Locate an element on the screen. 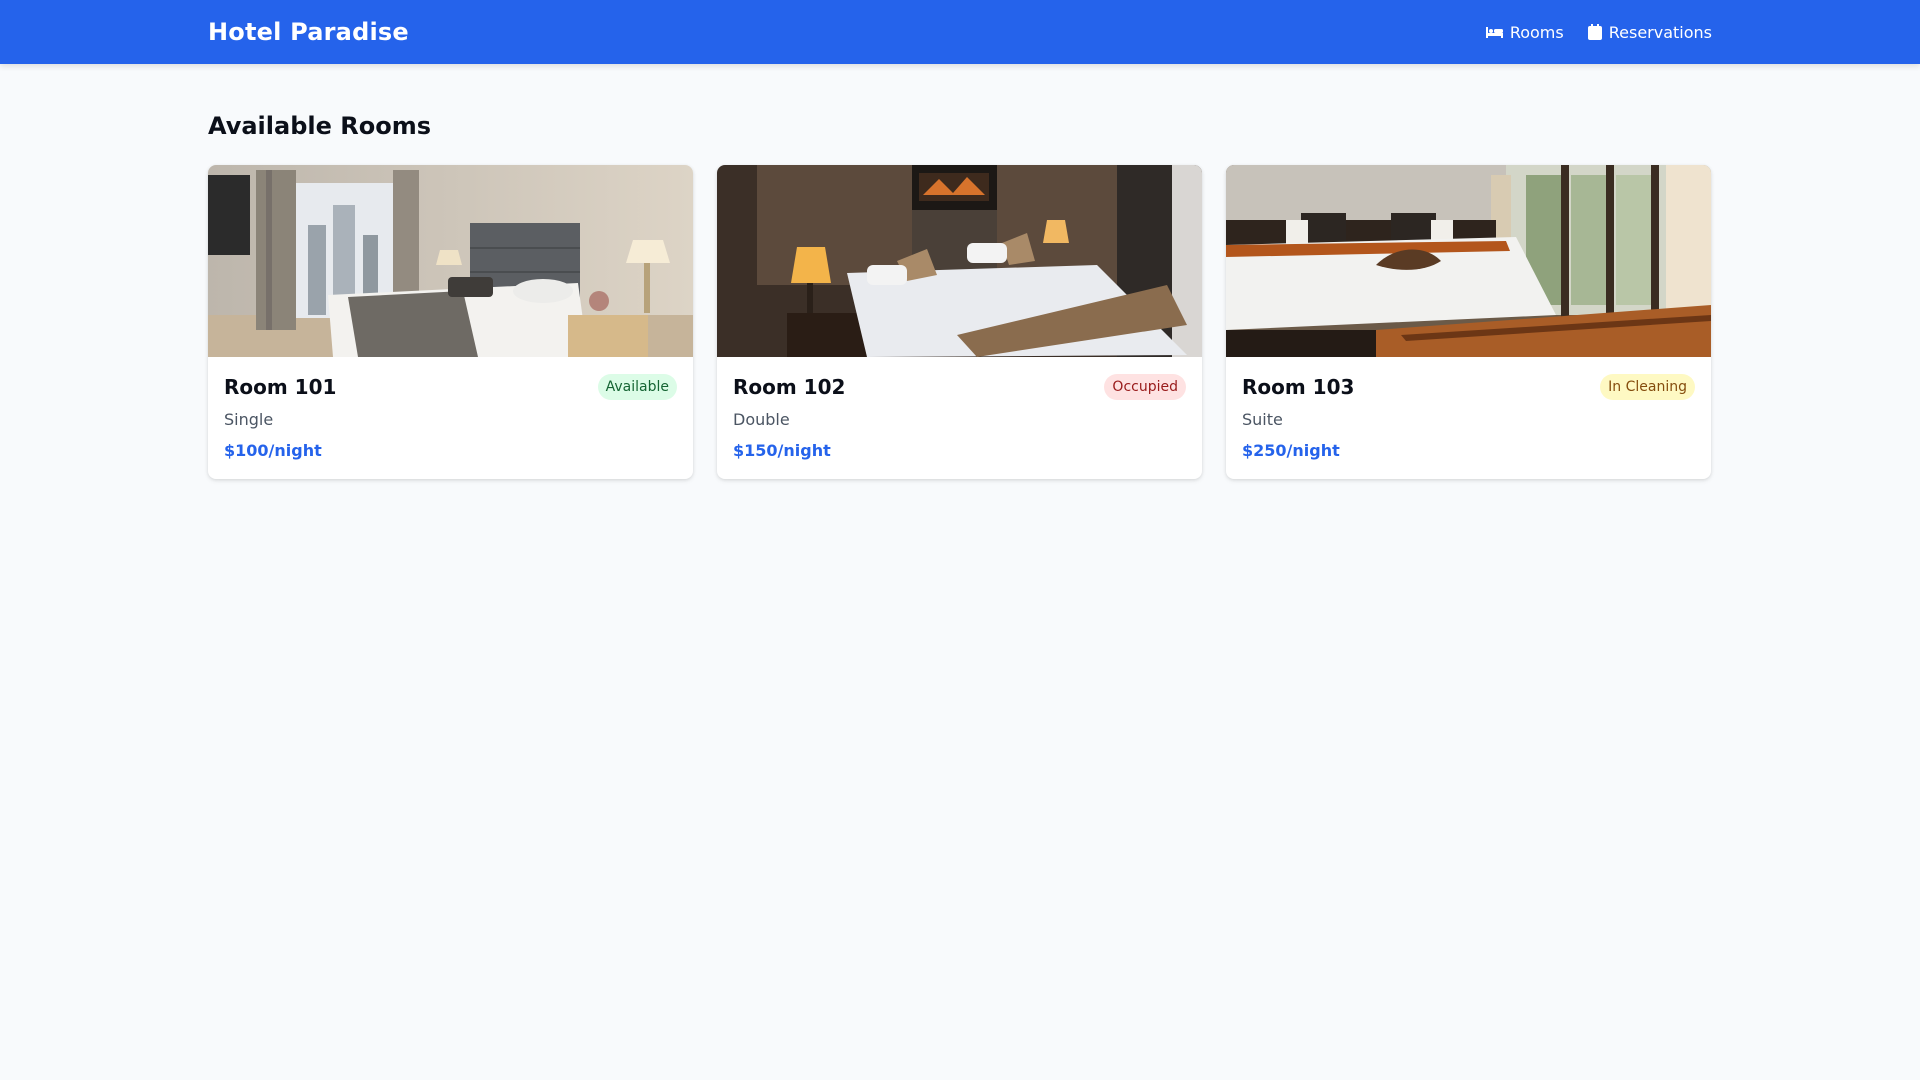 This screenshot has height=1080, width=1920. room-name: Room 103 is located at coordinates (1298, 386).